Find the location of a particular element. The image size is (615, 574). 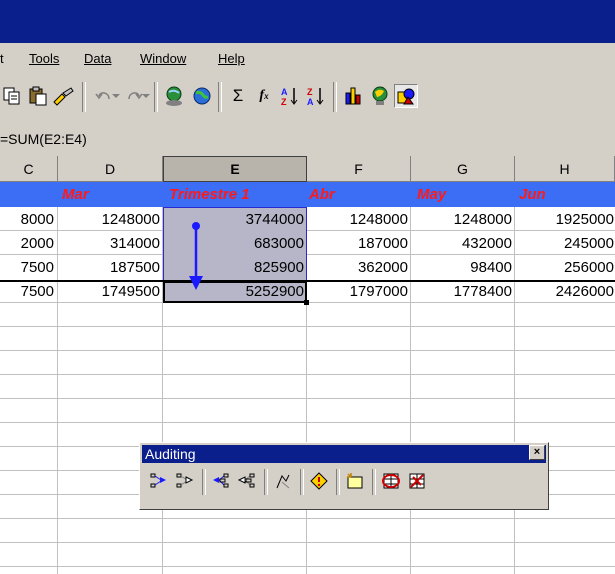

close-icon: × is located at coordinates (537, 452).